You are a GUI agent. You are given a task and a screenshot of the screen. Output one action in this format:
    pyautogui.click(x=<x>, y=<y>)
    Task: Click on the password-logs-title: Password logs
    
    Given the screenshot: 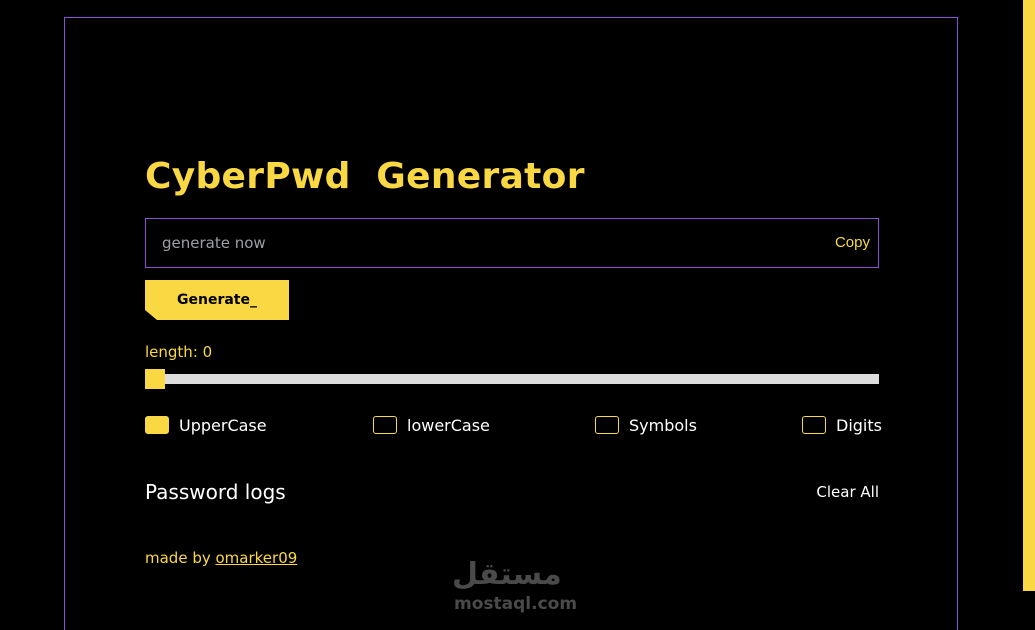 What is the action you would take?
    pyautogui.click(x=215, y=492)
    